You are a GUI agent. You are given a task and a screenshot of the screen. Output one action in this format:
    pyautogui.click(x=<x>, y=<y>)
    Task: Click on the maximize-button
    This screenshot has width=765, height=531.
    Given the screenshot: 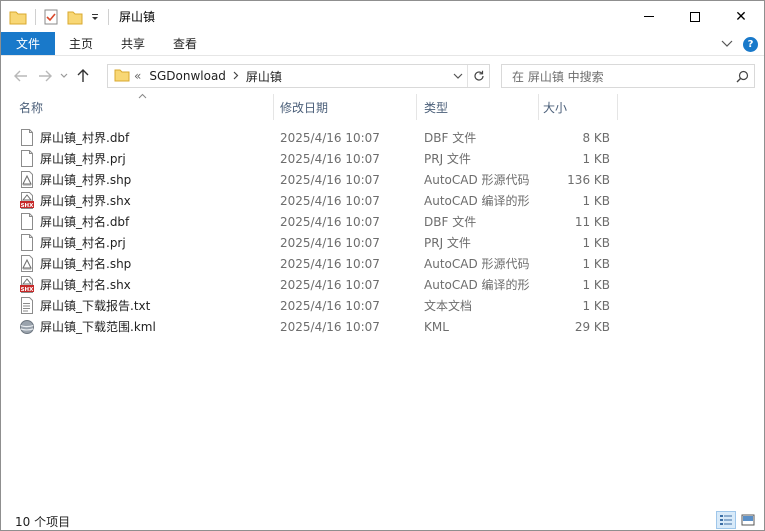 What is the action you would take?
    pyautogui.click(x=695, y=16)
    